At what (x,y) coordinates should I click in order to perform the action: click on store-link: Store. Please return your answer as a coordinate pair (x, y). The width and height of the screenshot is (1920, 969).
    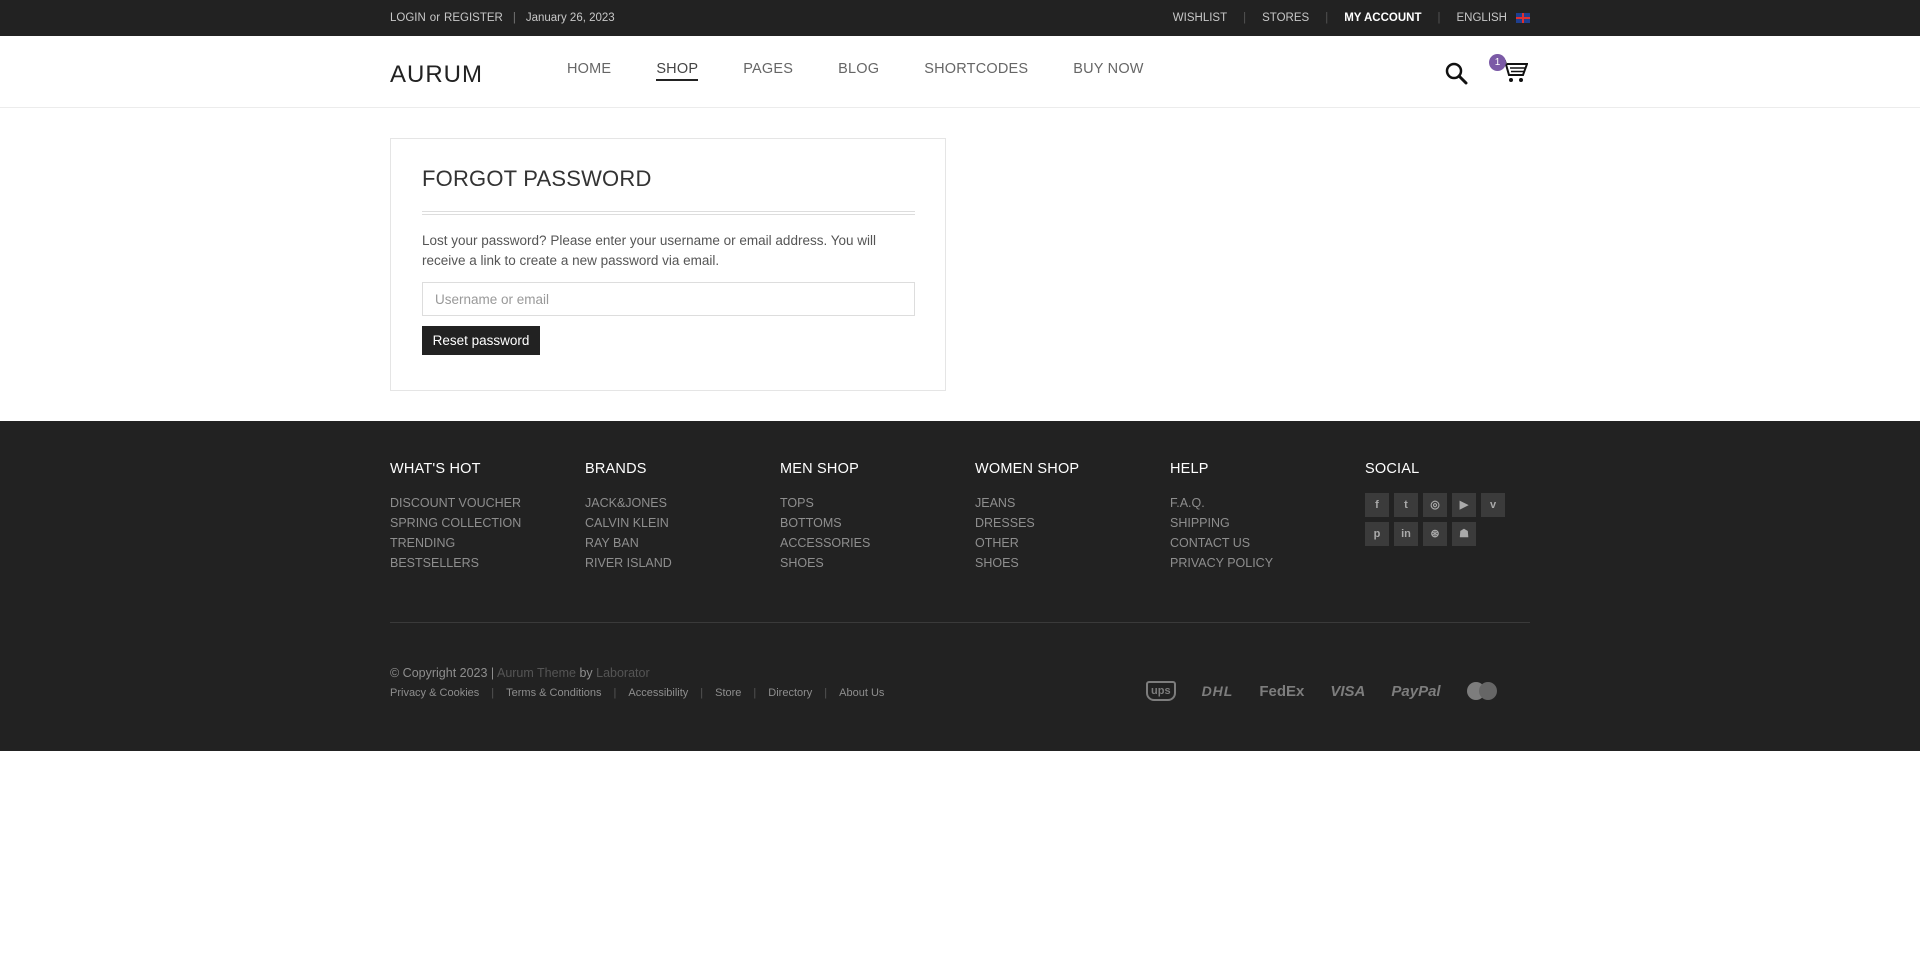
    Looking at the image, I should click on (728, 693).